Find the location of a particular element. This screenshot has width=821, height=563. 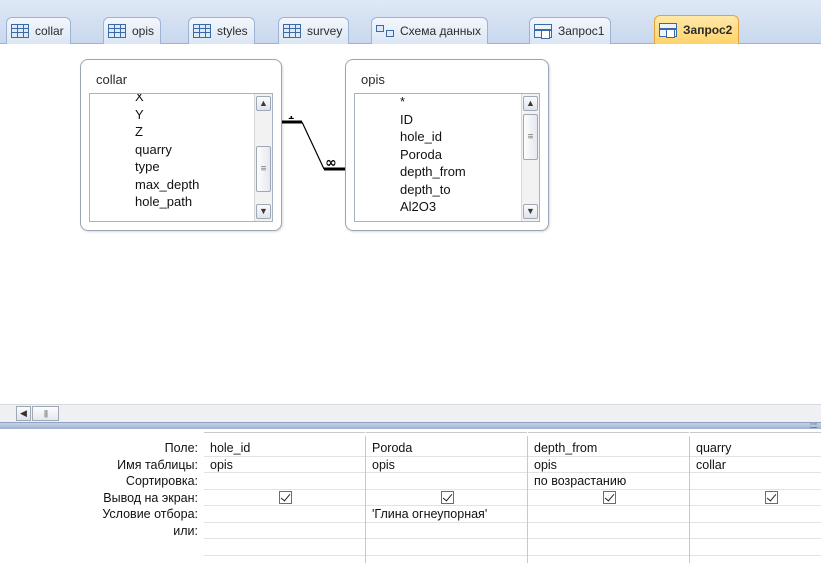

field-item: type is located at coordinates (172, 167).